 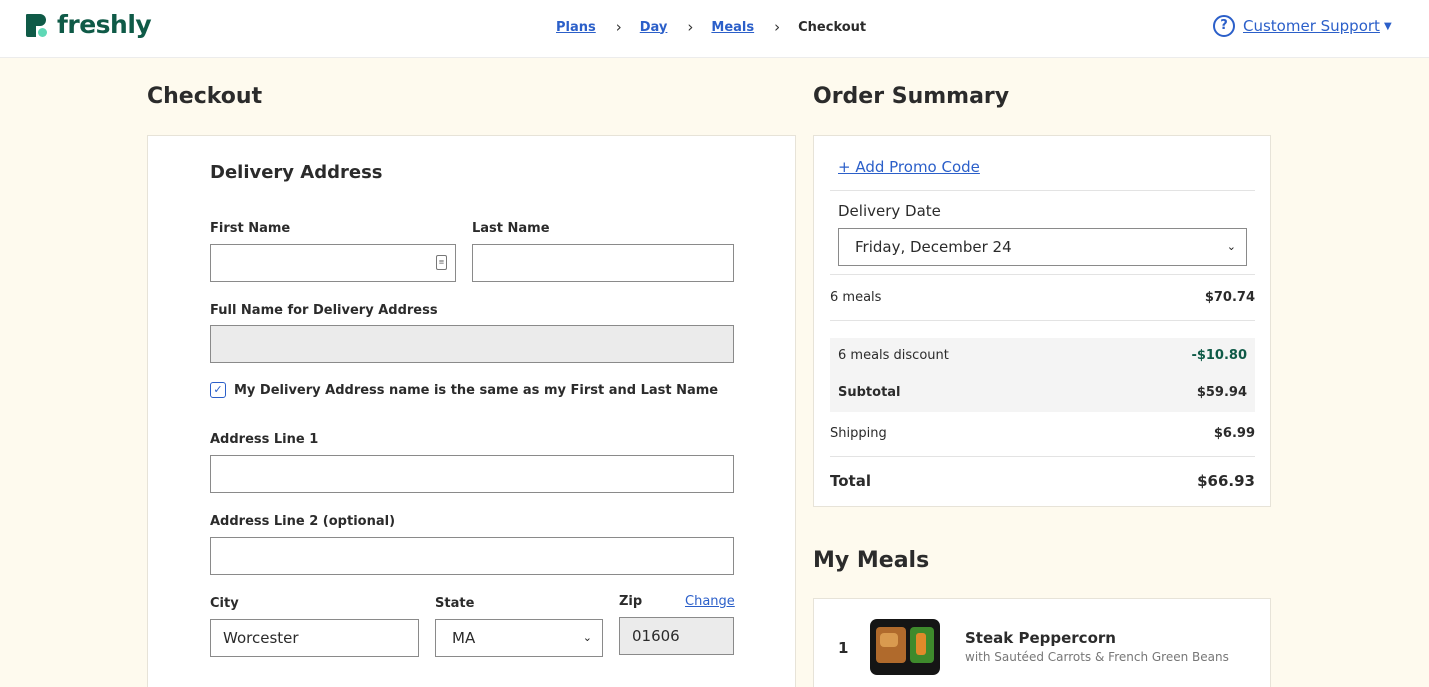 I want to click on meals-price-row: 6 meals $70.74, so click(x=1042, y=297).